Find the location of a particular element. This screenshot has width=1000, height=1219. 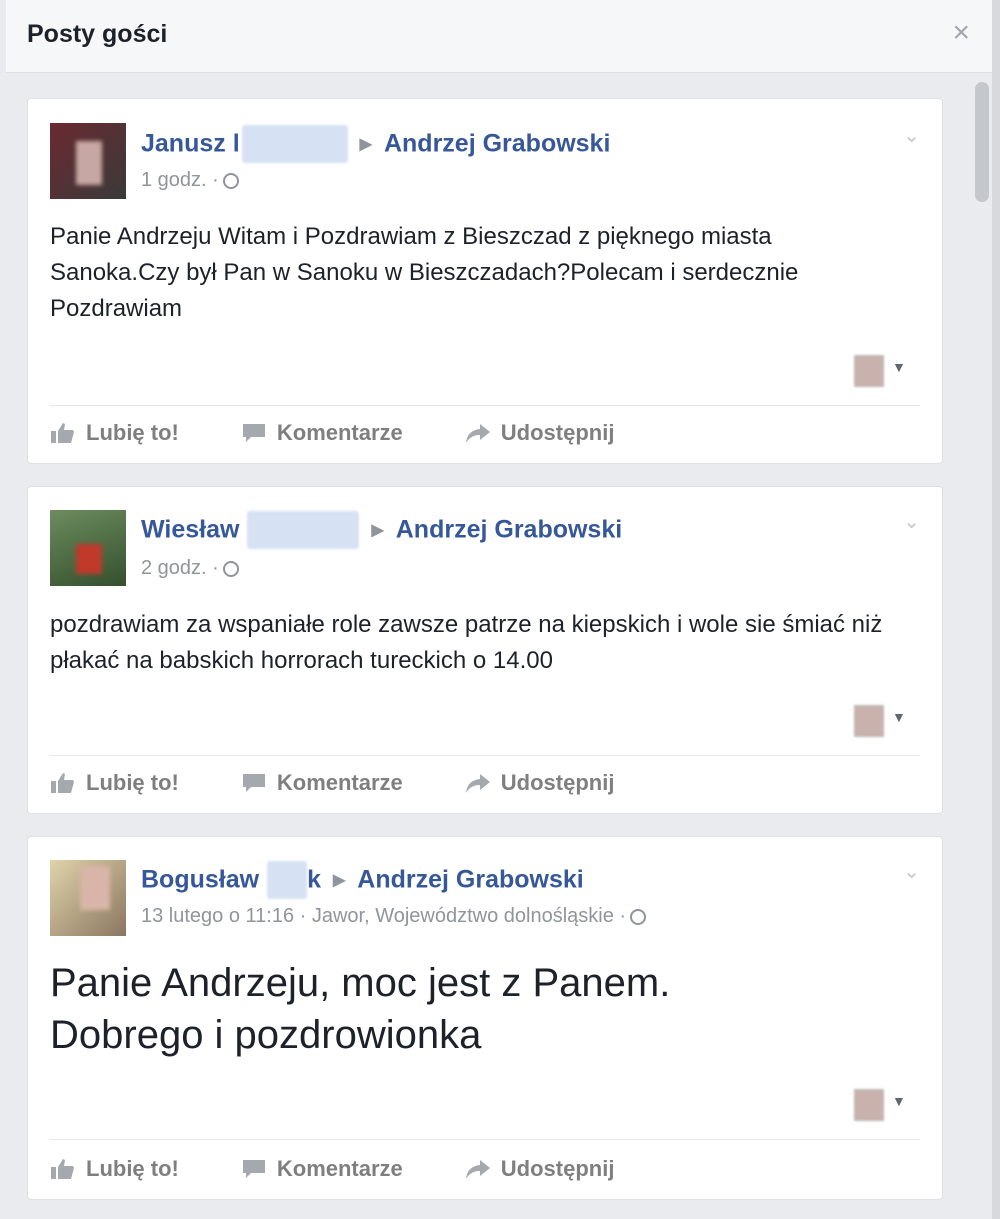

post-author-name: Bogusław is located at coordinates (200, 880).